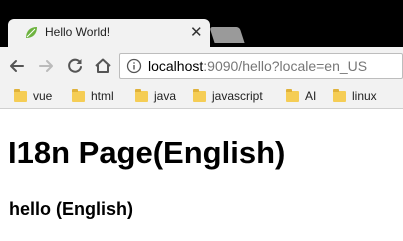 This screenshot has width=403, height=241. What do you see at coordinates (285, 66) in the screenshot?
I see `url-path: :9090/hello?locale=en_US` at bounding box center [285, 66].